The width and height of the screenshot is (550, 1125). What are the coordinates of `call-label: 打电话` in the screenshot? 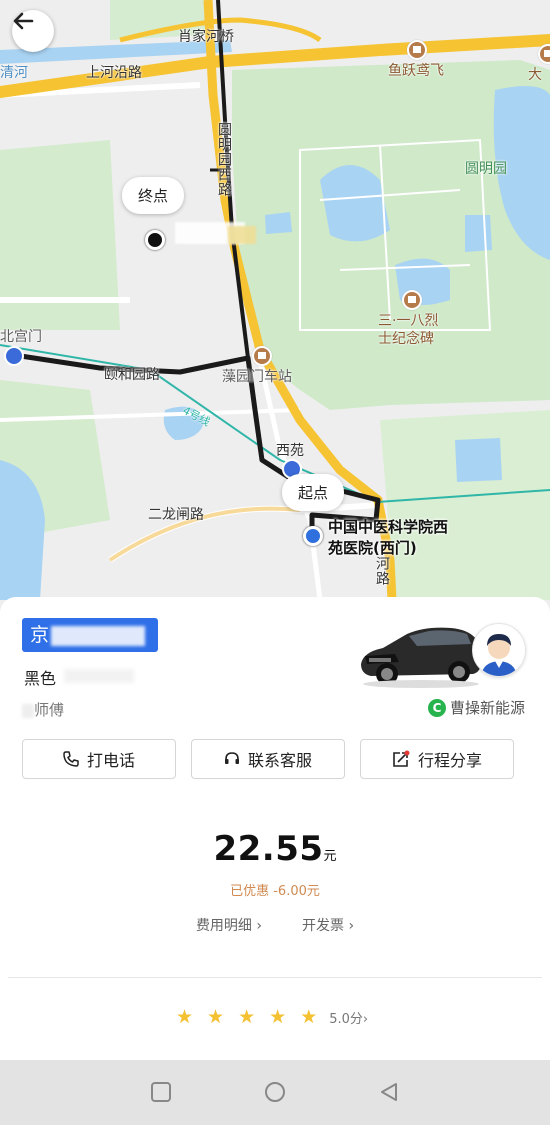 It's located at (110, 760).